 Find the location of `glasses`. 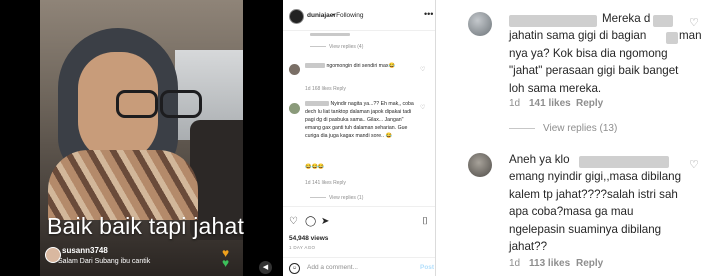

glasses is located at coordinates (159, 104).